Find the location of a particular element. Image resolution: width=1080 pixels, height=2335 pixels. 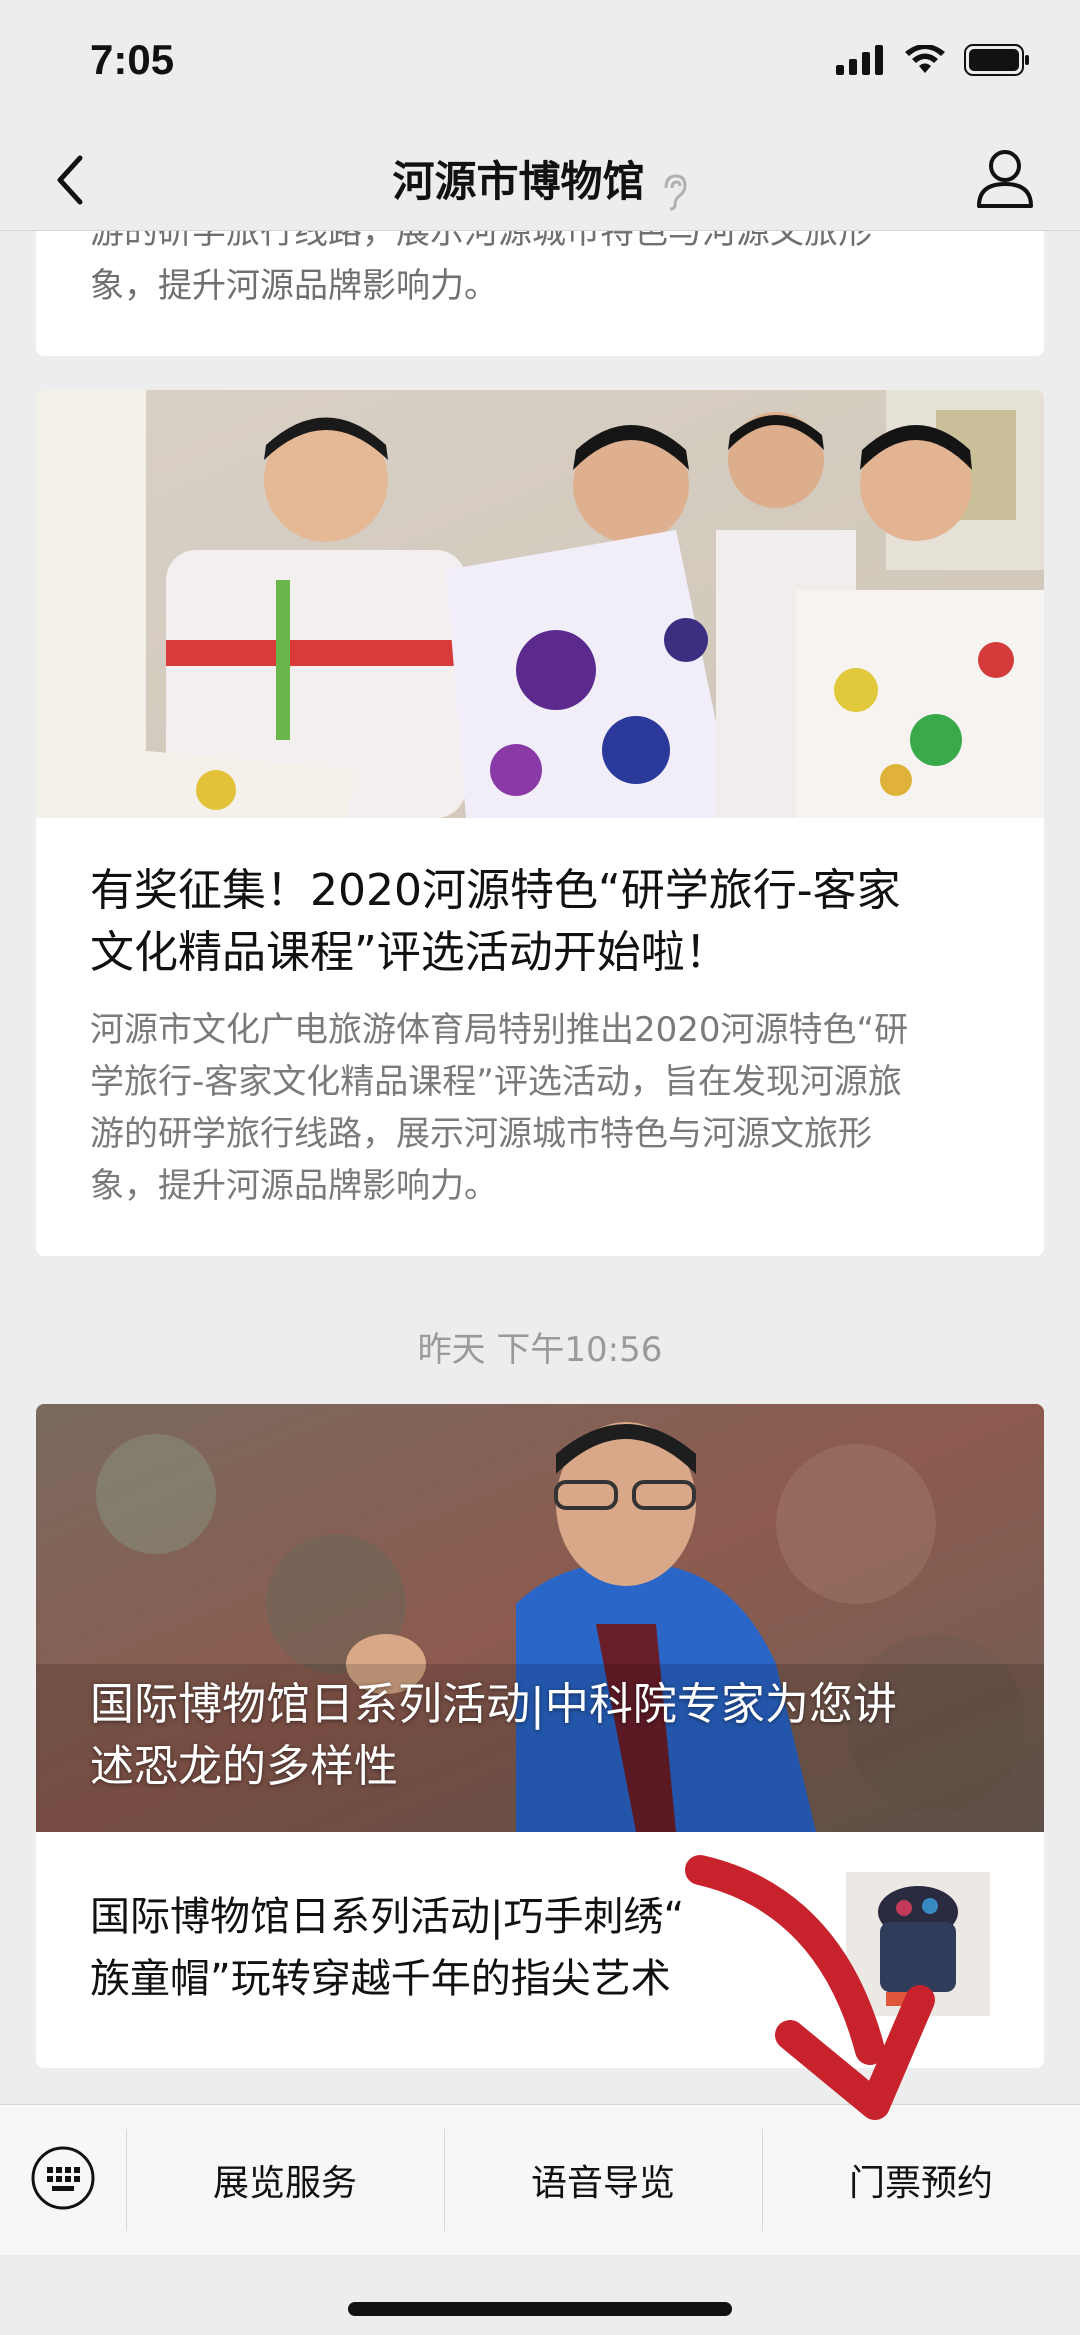

article-1-summary-line-3: 游的研学旅行线路，展示河源城市特色与河源文旅形 is located at coordinates (481, 1134).